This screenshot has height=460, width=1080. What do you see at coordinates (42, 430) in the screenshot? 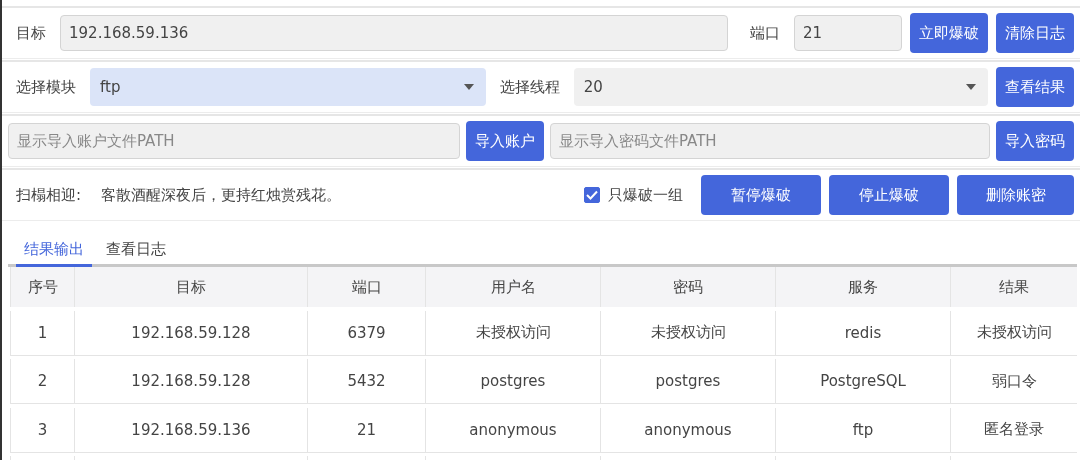
I see `table-cell: 3` at bounding box center [42, 430].